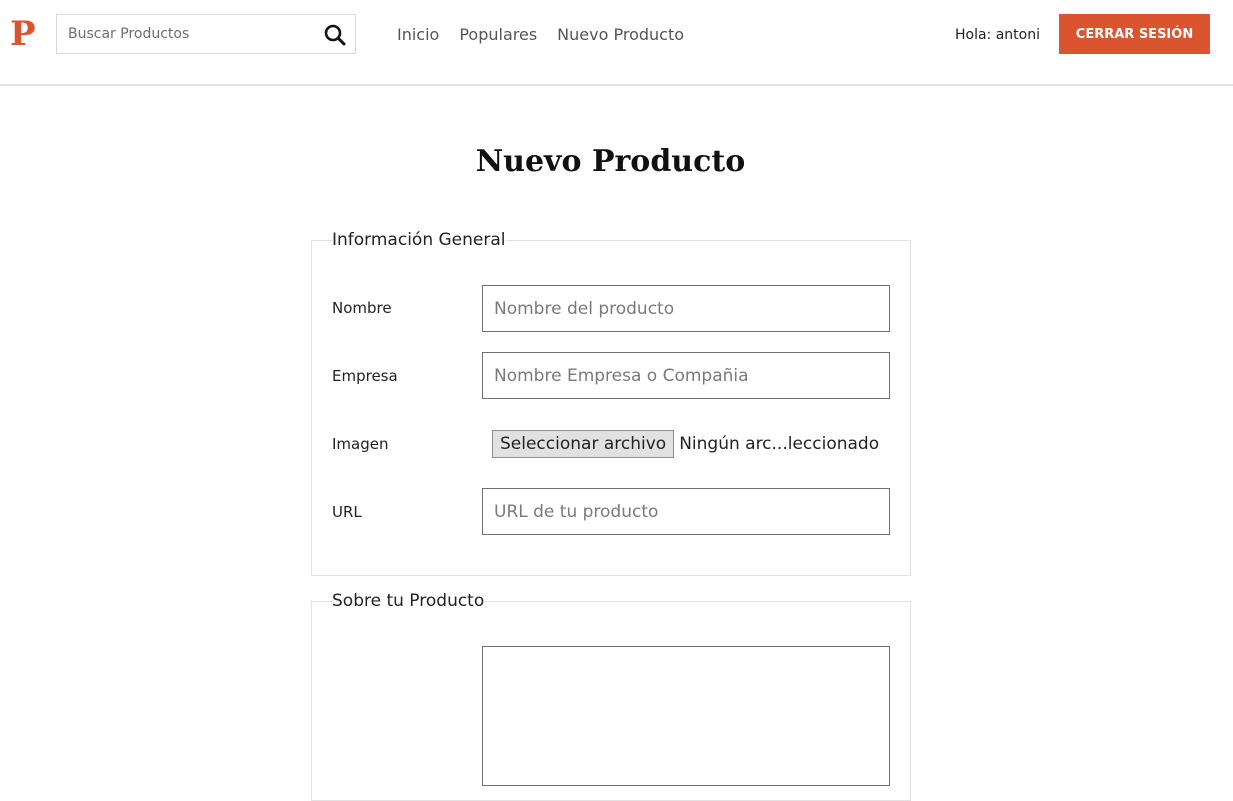  Describe the element at coordinates (686, 511) in the screenshot. I see `url-field` at that location.